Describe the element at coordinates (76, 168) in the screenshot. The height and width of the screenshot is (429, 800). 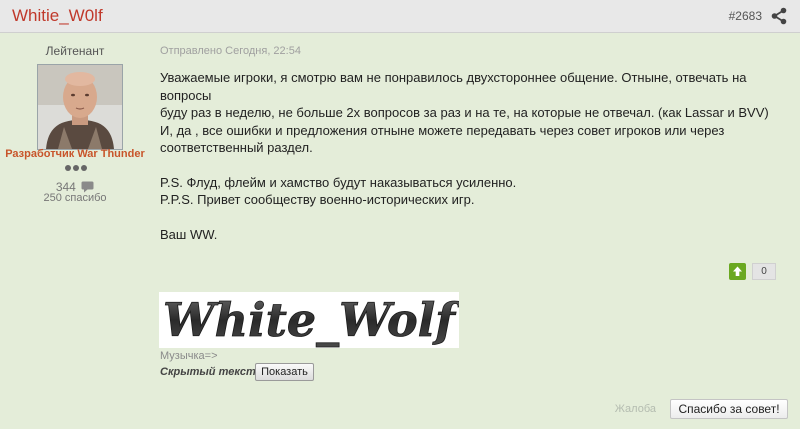
I see `reputation-dots` at that location.